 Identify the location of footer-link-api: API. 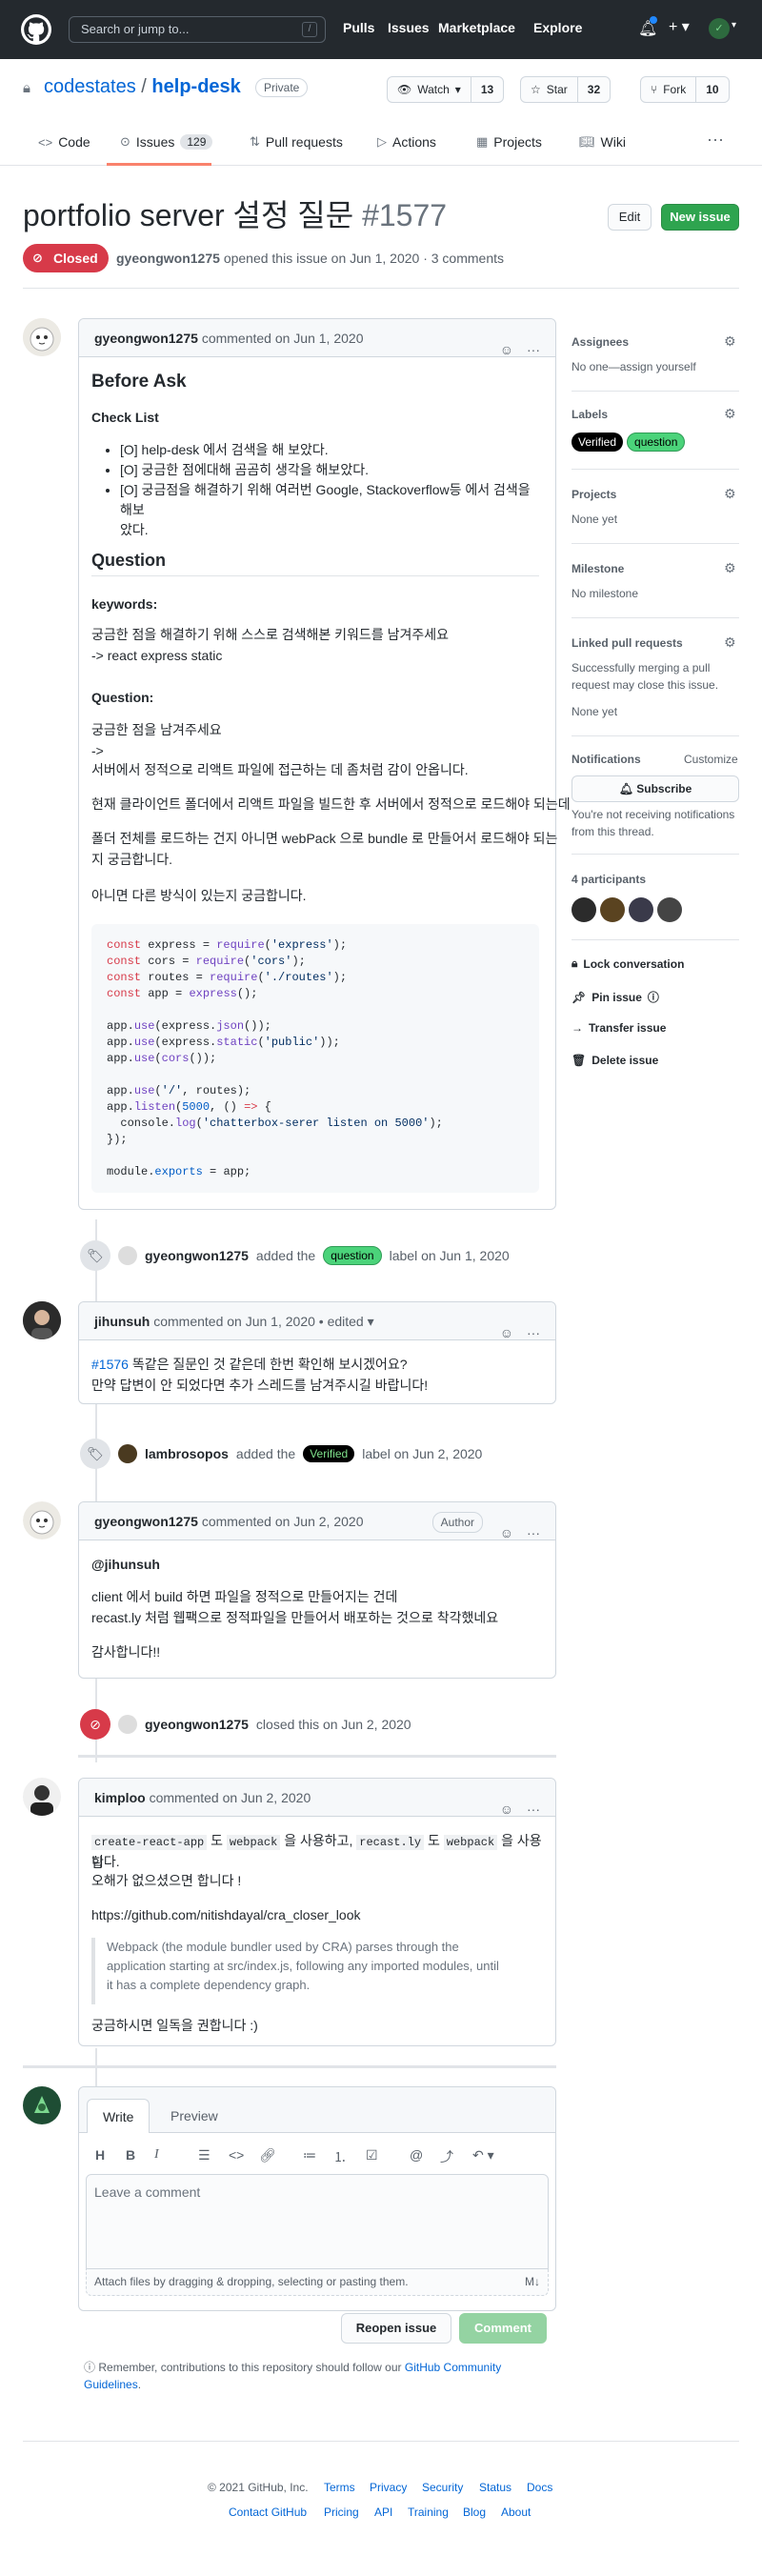
(383, 2513).